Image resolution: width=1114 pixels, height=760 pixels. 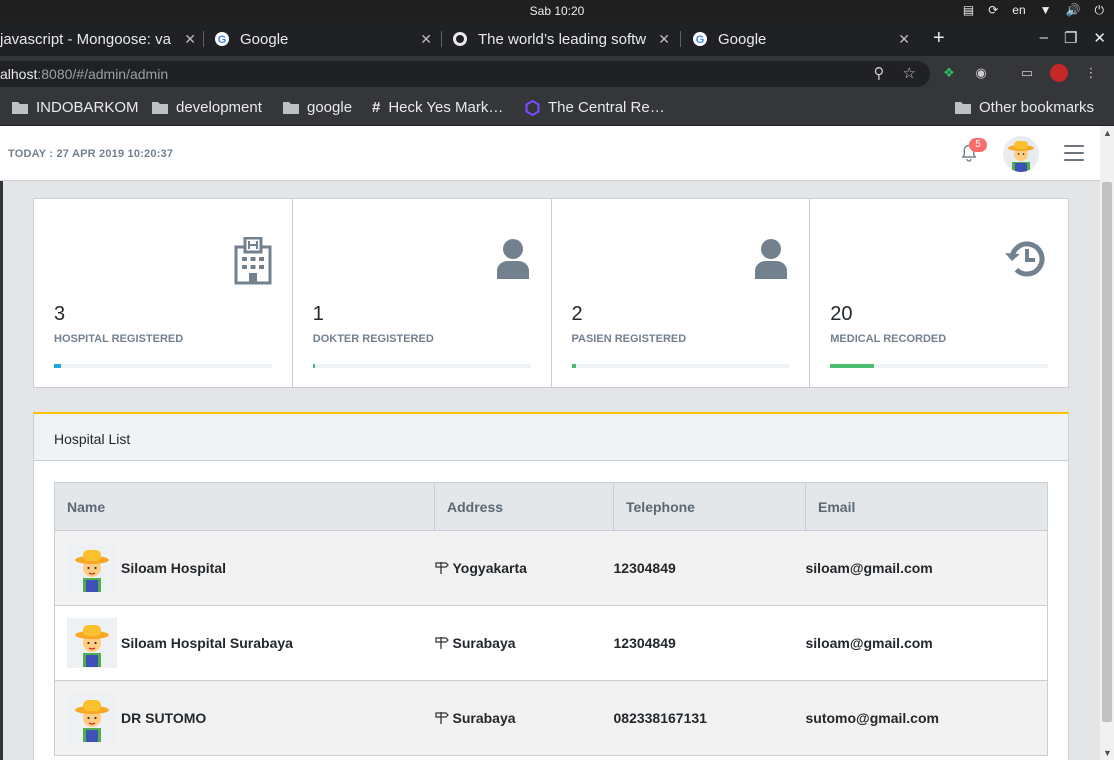 What do you see at coordinates (244, 568) in the screenshot?
I see `name-cell: Siloam Hospital` at bounding box center [244, 568].